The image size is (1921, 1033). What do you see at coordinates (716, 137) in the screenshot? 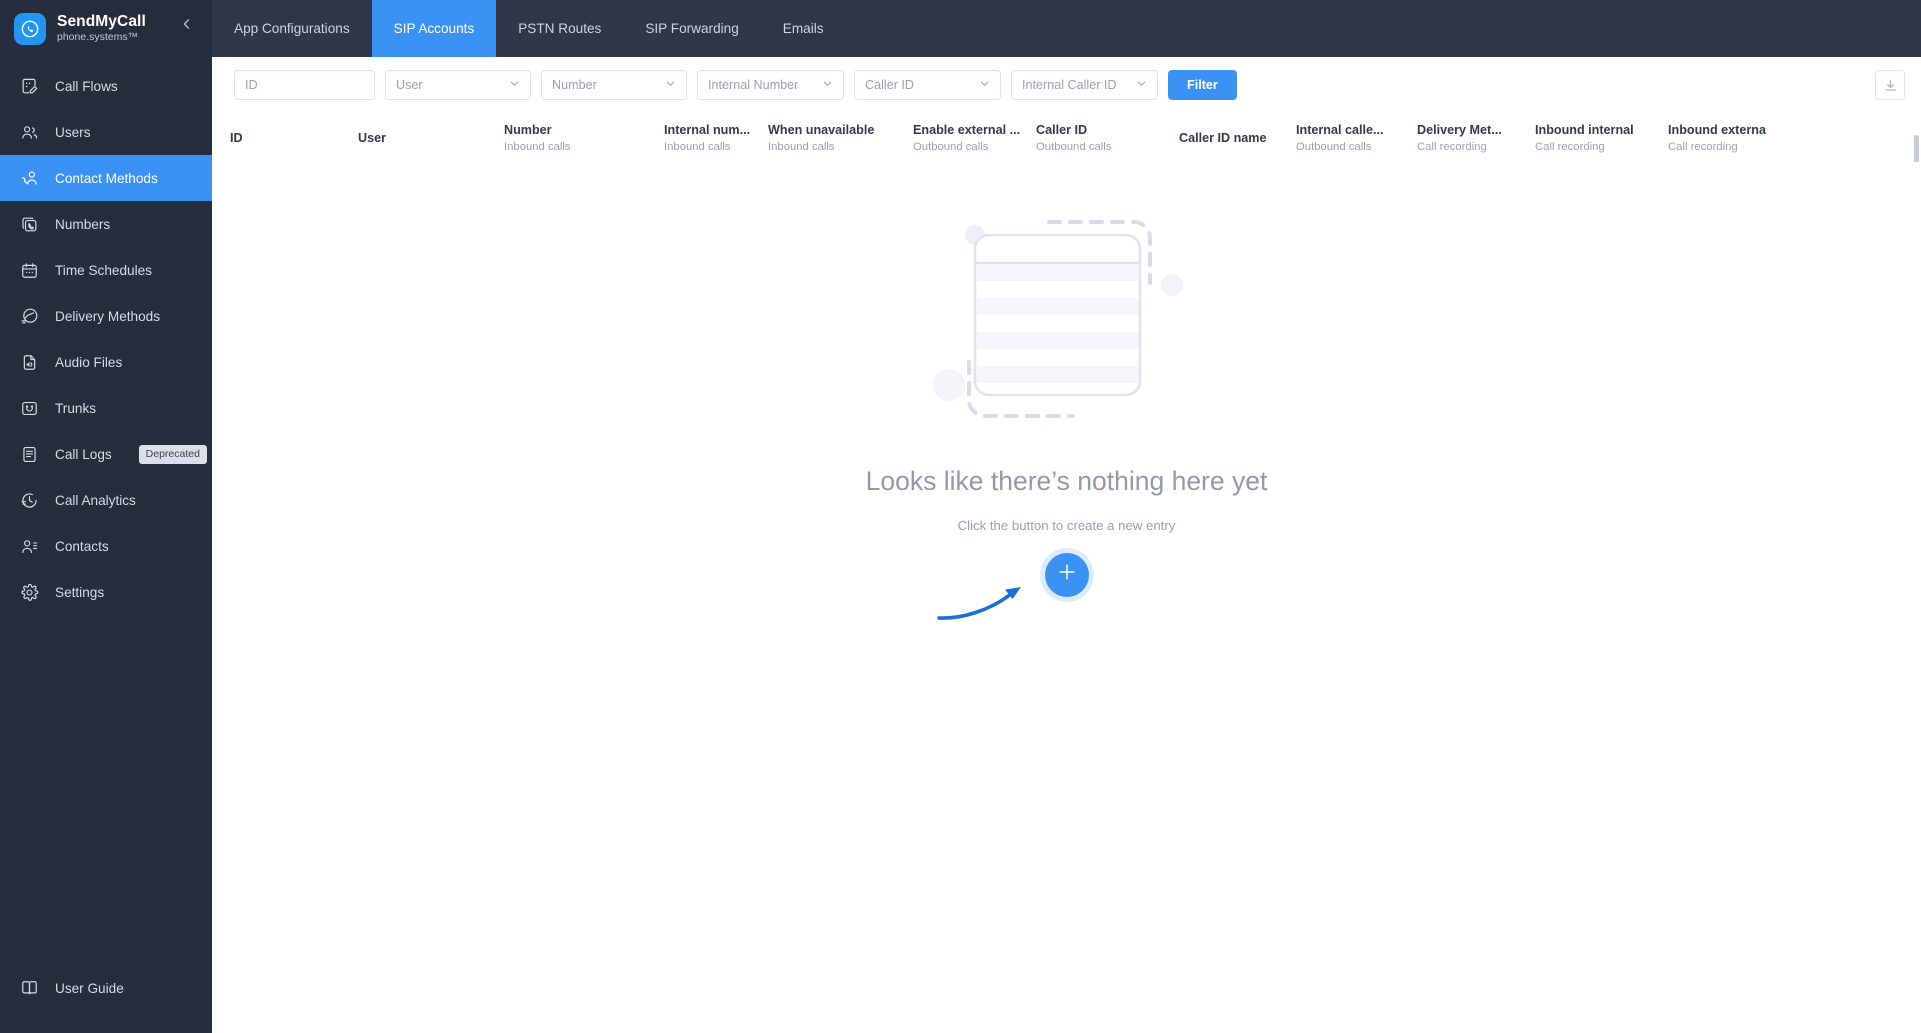
I see `column-header-internal-number: Internal num... Inbound calls` at bounding box center [716, 137].